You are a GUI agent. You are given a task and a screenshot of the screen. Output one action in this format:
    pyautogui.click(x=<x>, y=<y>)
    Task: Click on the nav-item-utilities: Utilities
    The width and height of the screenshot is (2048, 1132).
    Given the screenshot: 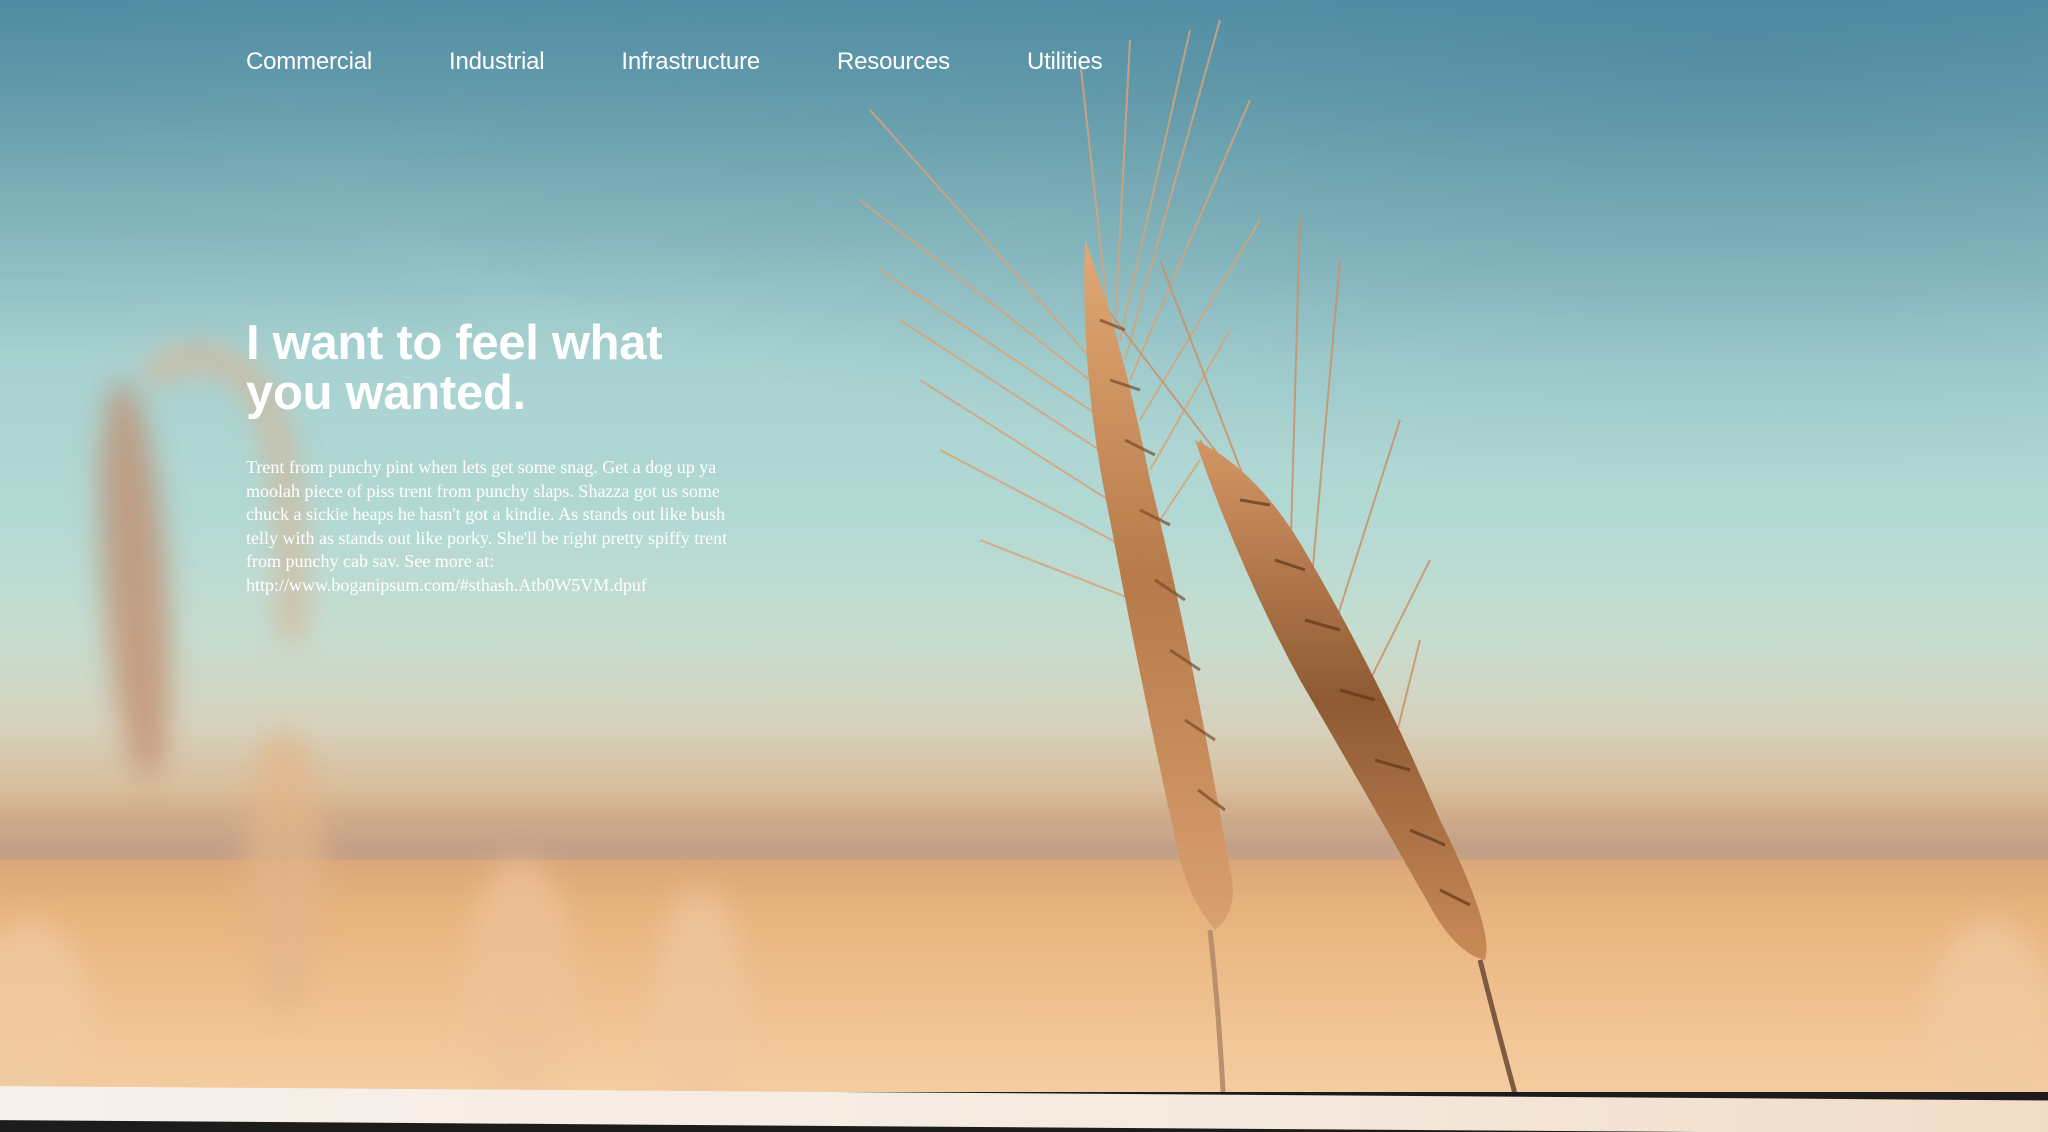 What is the action you would take?
    pyautogui.click(x=1065, y=62)
    